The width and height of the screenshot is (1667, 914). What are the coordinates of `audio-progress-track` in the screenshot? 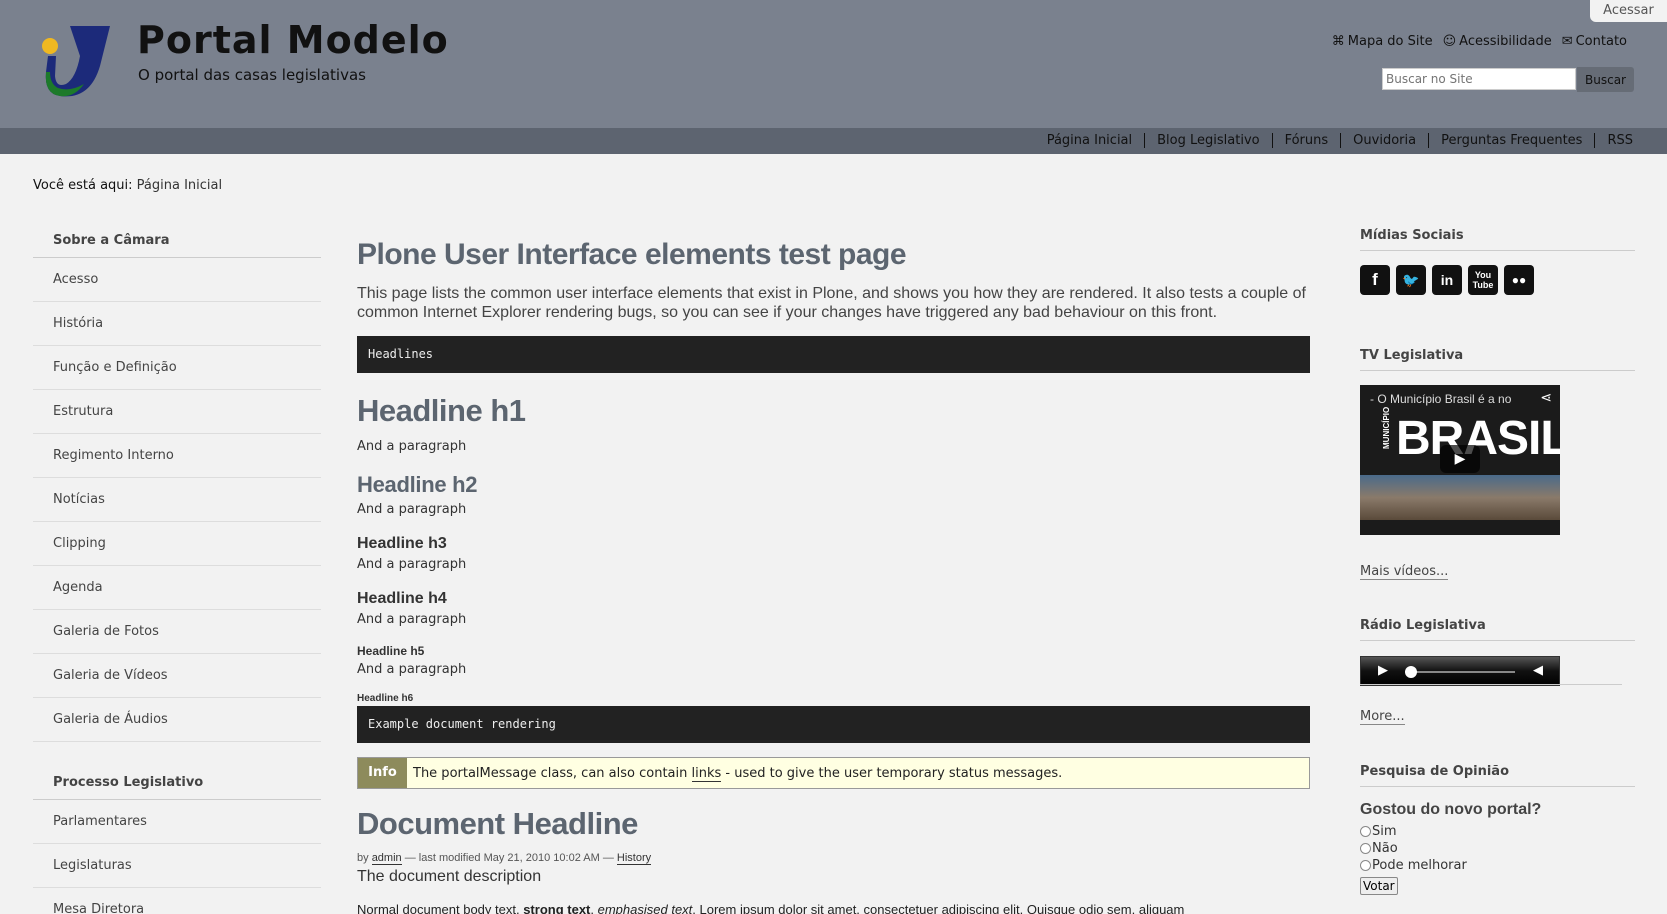 It's located at (1464, 672).